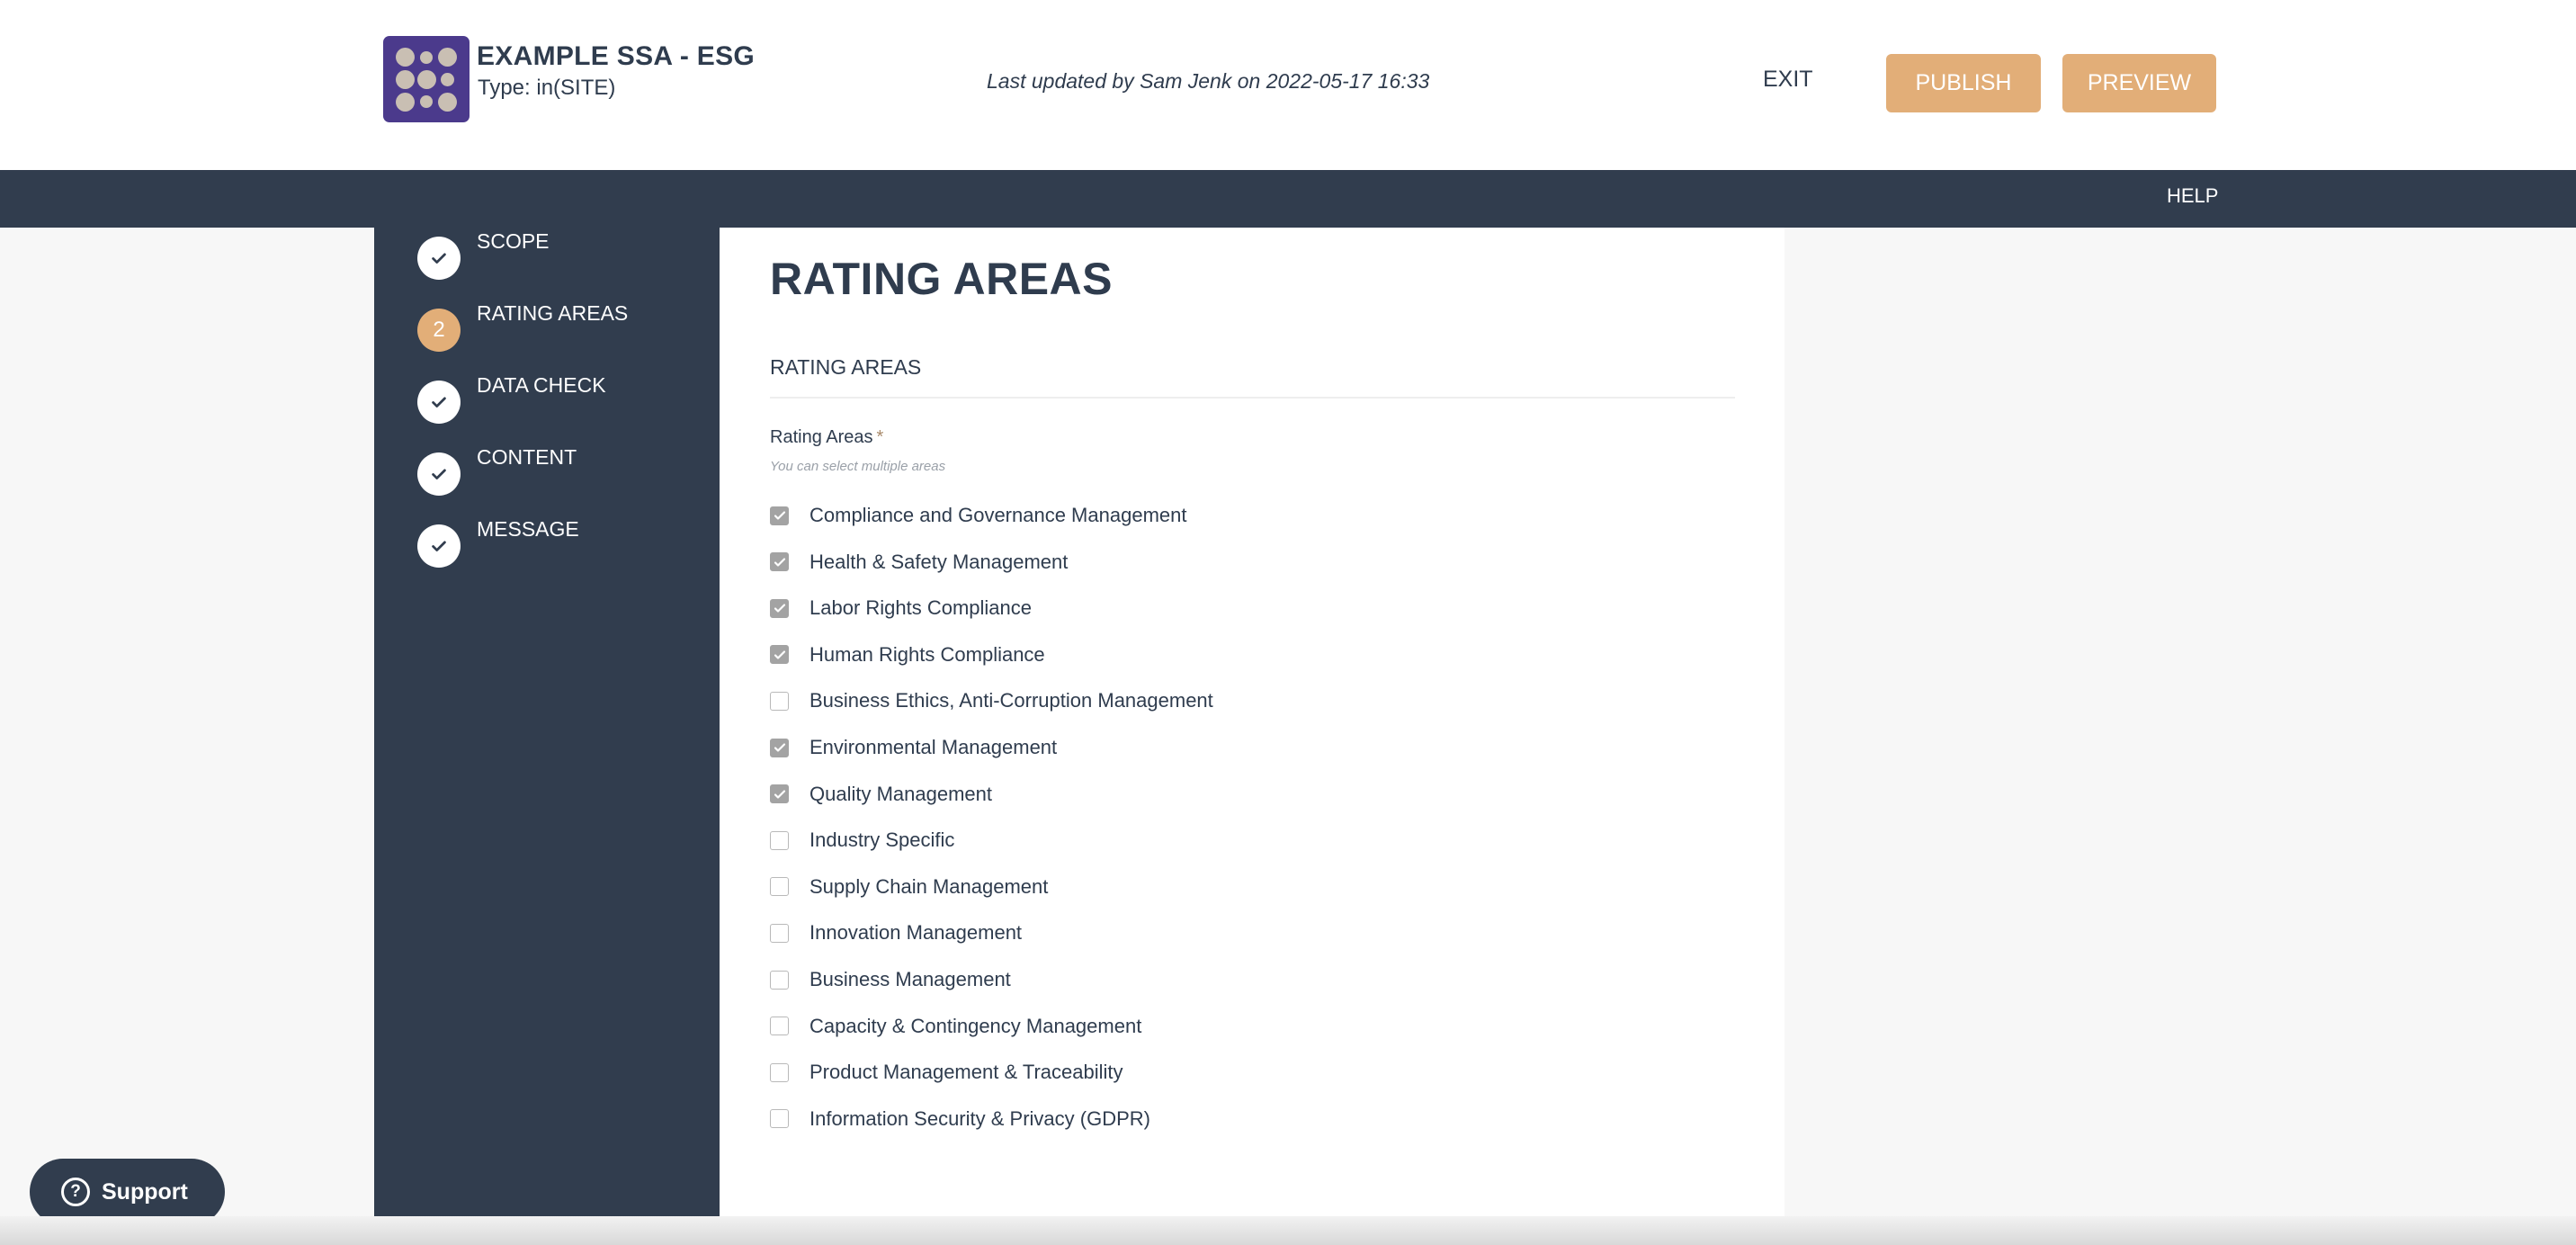 This screenshot has height=1245, width=2576. What do you see at coordinates (483, 254) in the screenshot?
I see `step-scope: SCOPE` at bounding box center [483, 254].